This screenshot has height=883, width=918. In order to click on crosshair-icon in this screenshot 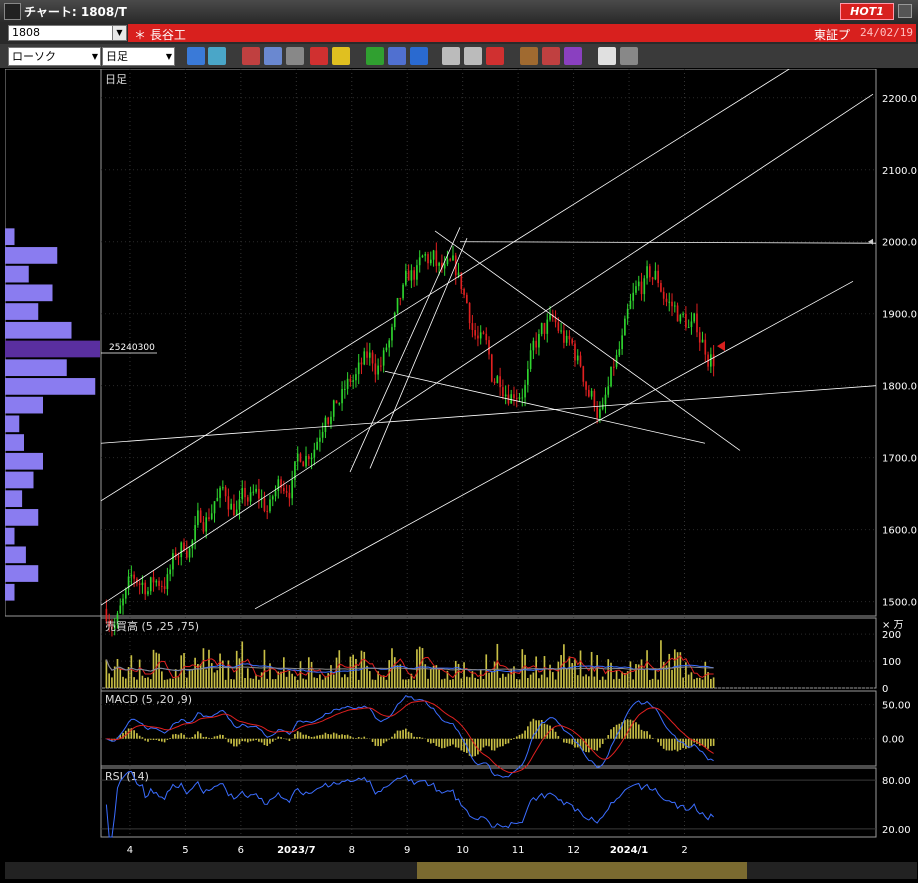, I will do `click(319, 56)`.